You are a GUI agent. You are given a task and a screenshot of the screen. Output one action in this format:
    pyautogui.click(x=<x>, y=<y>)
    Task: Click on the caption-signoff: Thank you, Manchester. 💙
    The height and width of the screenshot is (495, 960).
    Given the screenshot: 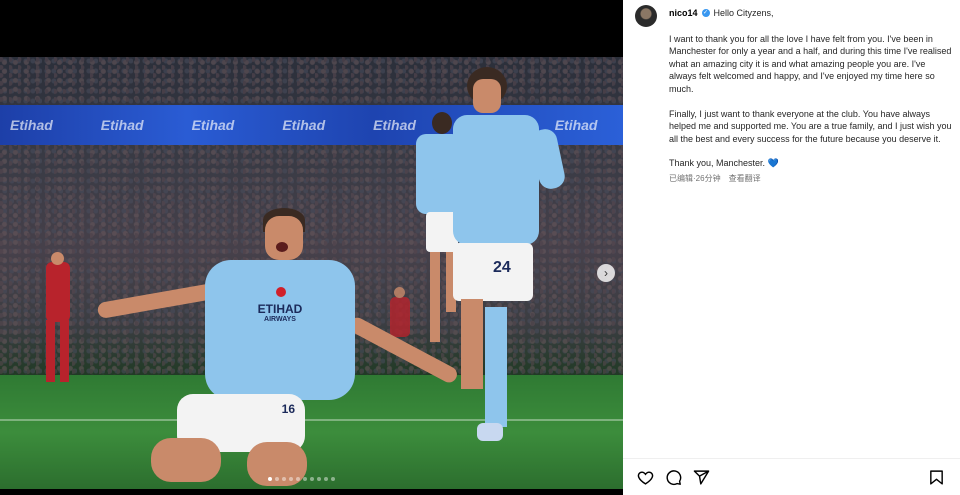 What is the action you would take?
    pyautogui.click(x=812, y=163)
    